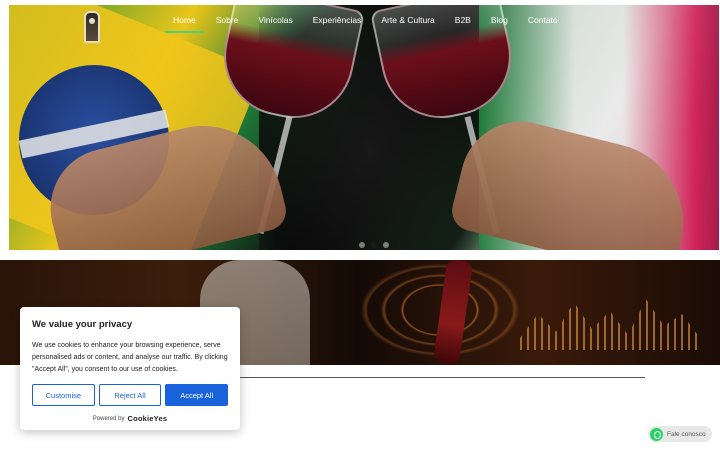  I want to click on whatsapp-icon, so click(656, 434).